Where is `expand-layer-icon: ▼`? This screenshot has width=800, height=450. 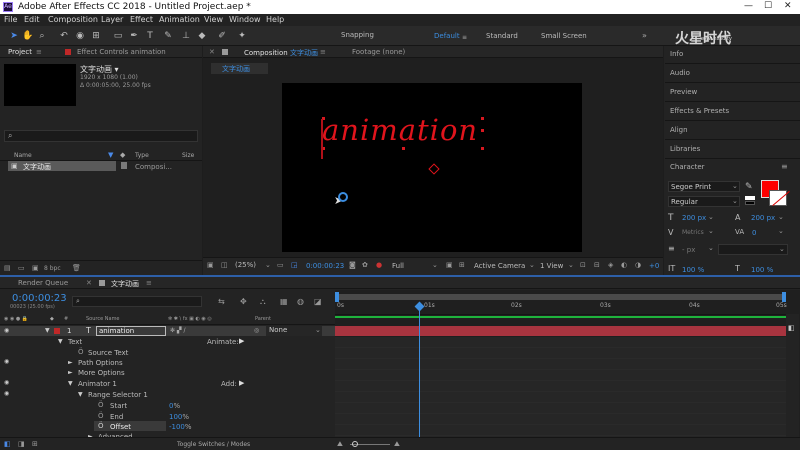
expand-layer-icon: ▼ is located at coordinates (47, 330).